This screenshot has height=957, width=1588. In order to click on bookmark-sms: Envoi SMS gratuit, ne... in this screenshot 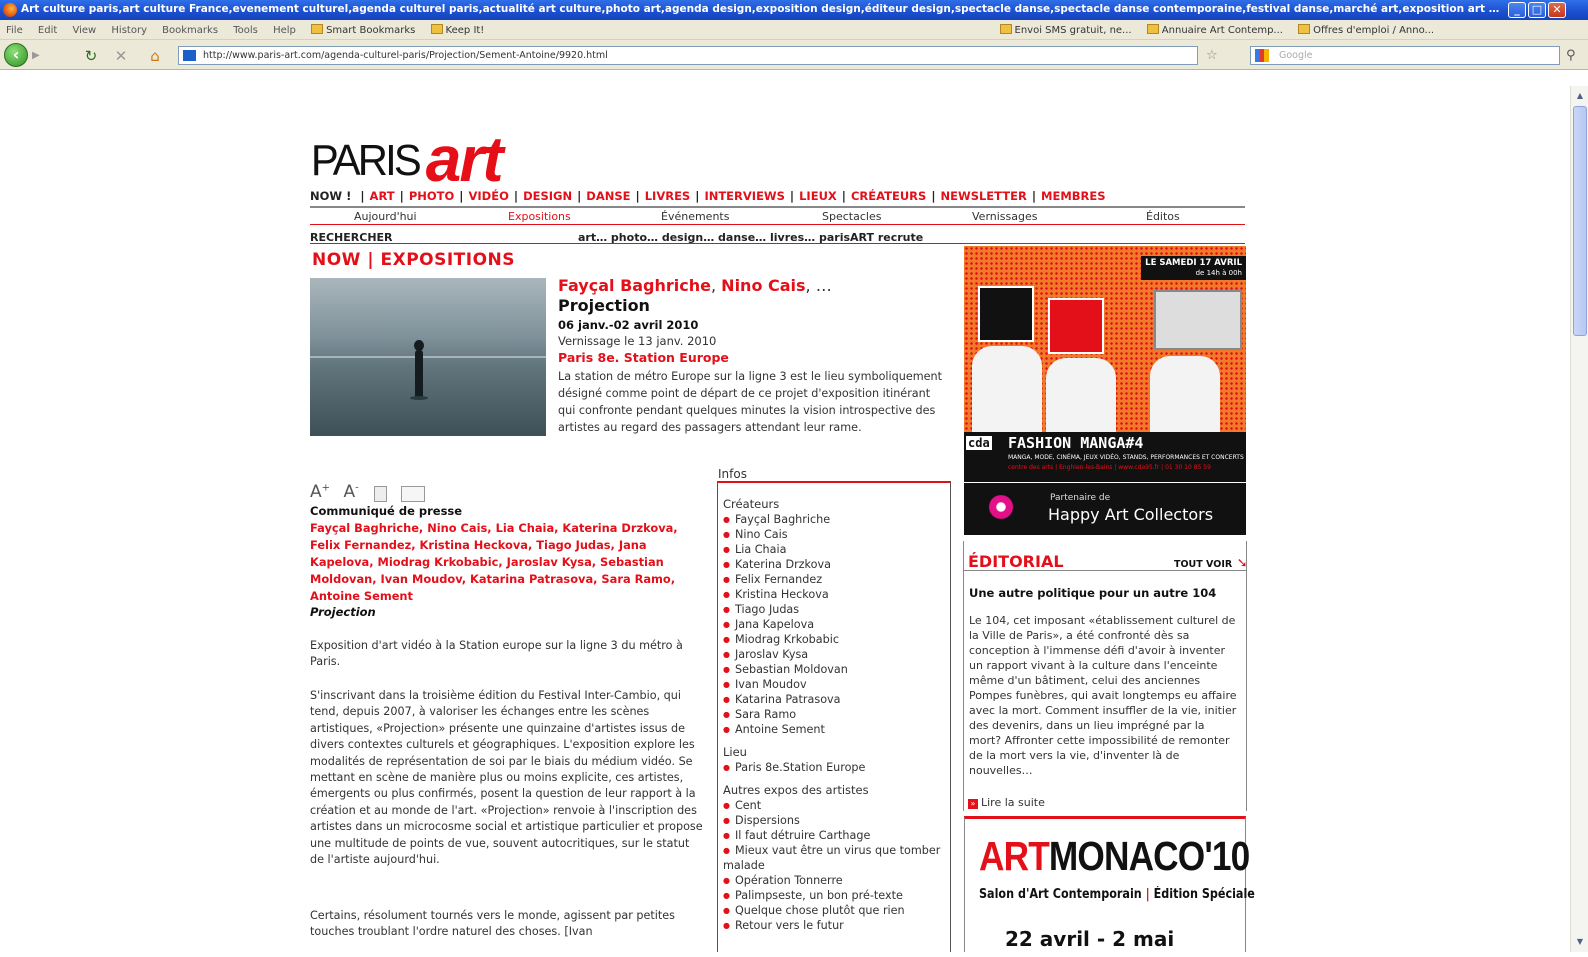, I will do `click(1066, 28)`.